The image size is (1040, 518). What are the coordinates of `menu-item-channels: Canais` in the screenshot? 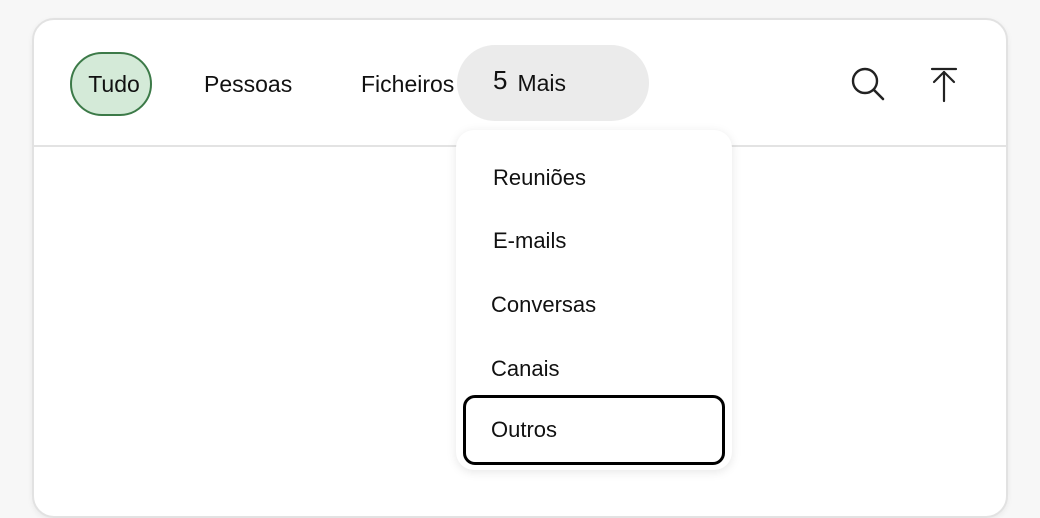 It's located at (594, 369).